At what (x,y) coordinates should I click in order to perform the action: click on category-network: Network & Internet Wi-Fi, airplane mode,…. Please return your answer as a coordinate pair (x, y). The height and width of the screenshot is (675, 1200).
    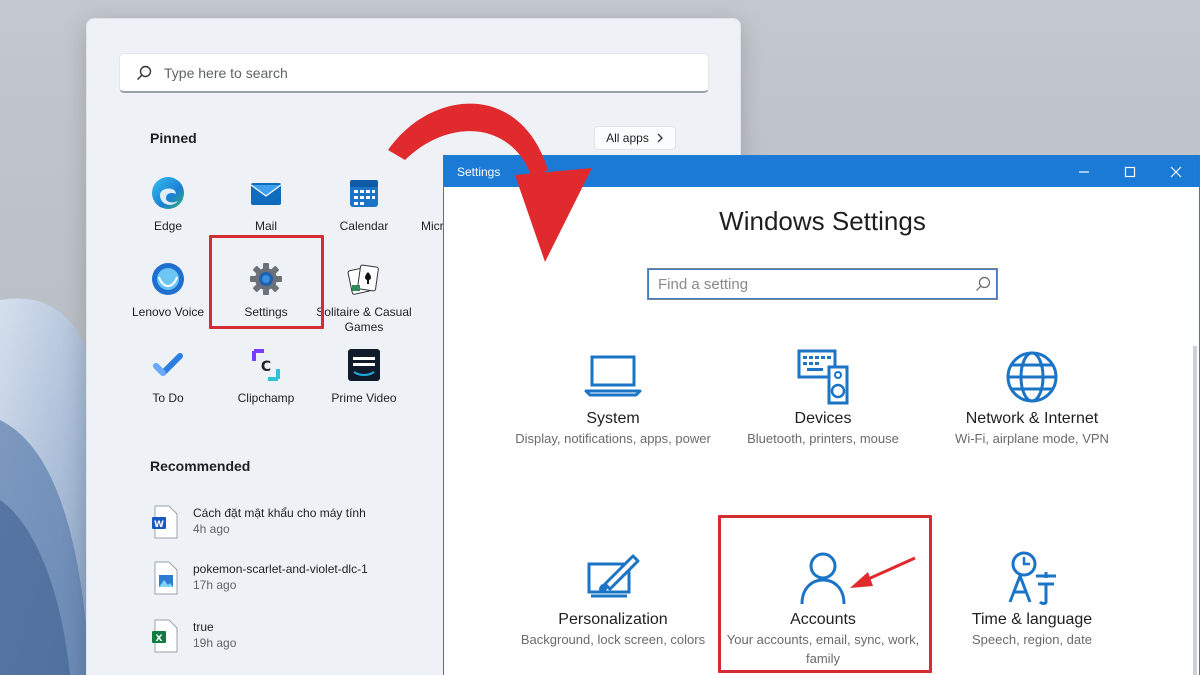
    Looking at the image, I should click on (1032, 398).